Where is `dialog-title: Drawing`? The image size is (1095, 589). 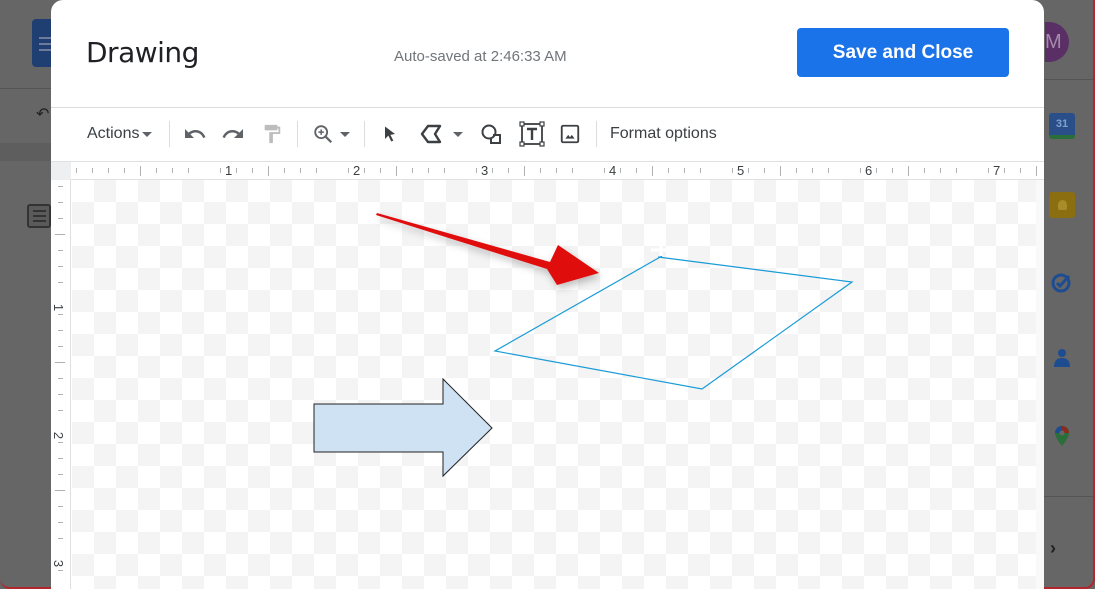 dialog-title: Drawing is located at coordinates (142, 52).